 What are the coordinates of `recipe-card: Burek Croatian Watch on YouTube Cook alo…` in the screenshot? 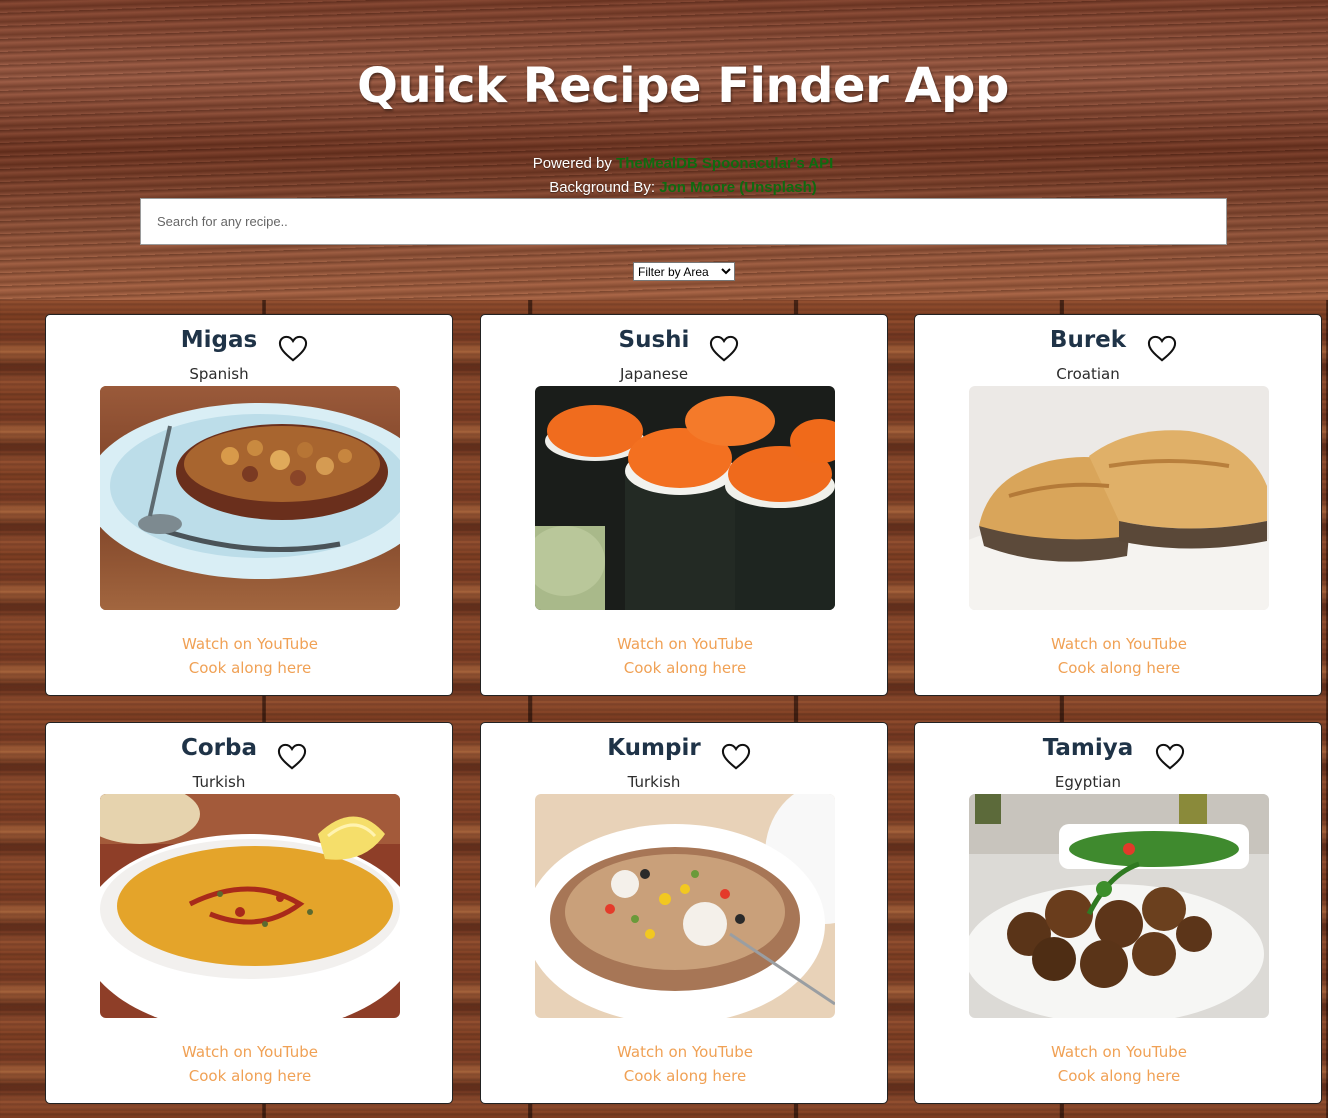 It's located at (1118, 505).